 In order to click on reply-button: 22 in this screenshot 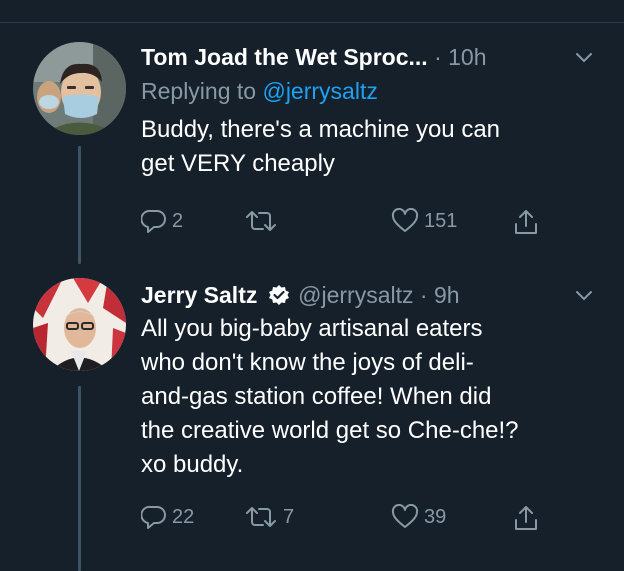, I will do `click(167, 517)`.